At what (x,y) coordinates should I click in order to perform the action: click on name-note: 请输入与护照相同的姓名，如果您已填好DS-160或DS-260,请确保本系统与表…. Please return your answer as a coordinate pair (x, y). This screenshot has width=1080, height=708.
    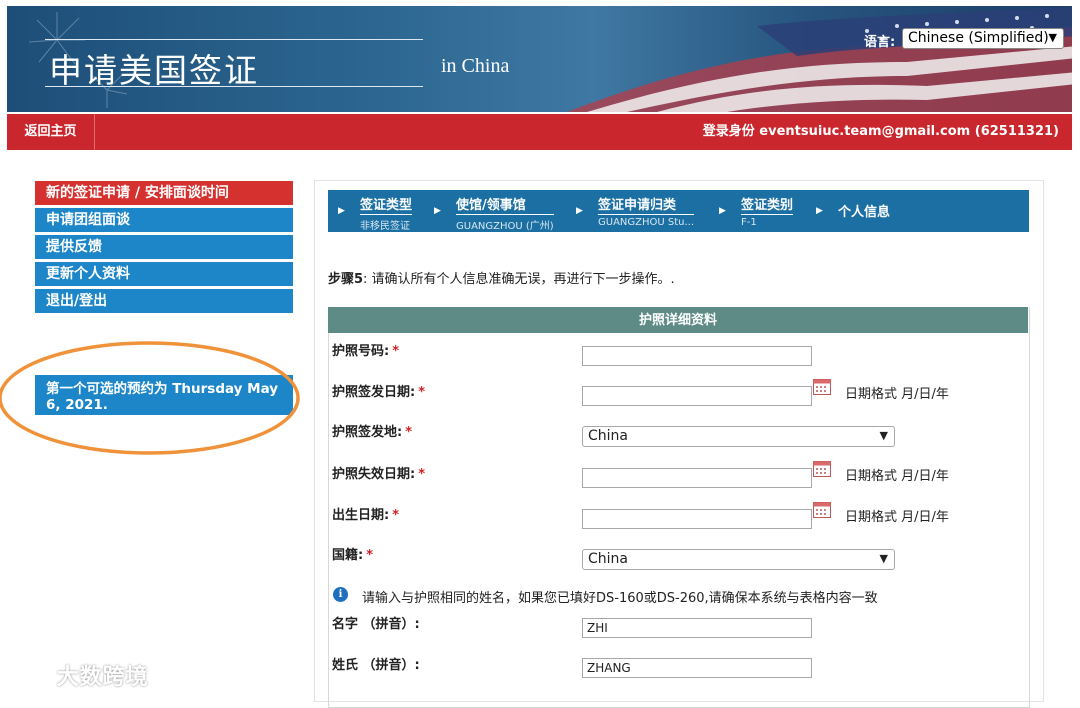
    Looking at the image, I should click on (620, 598).